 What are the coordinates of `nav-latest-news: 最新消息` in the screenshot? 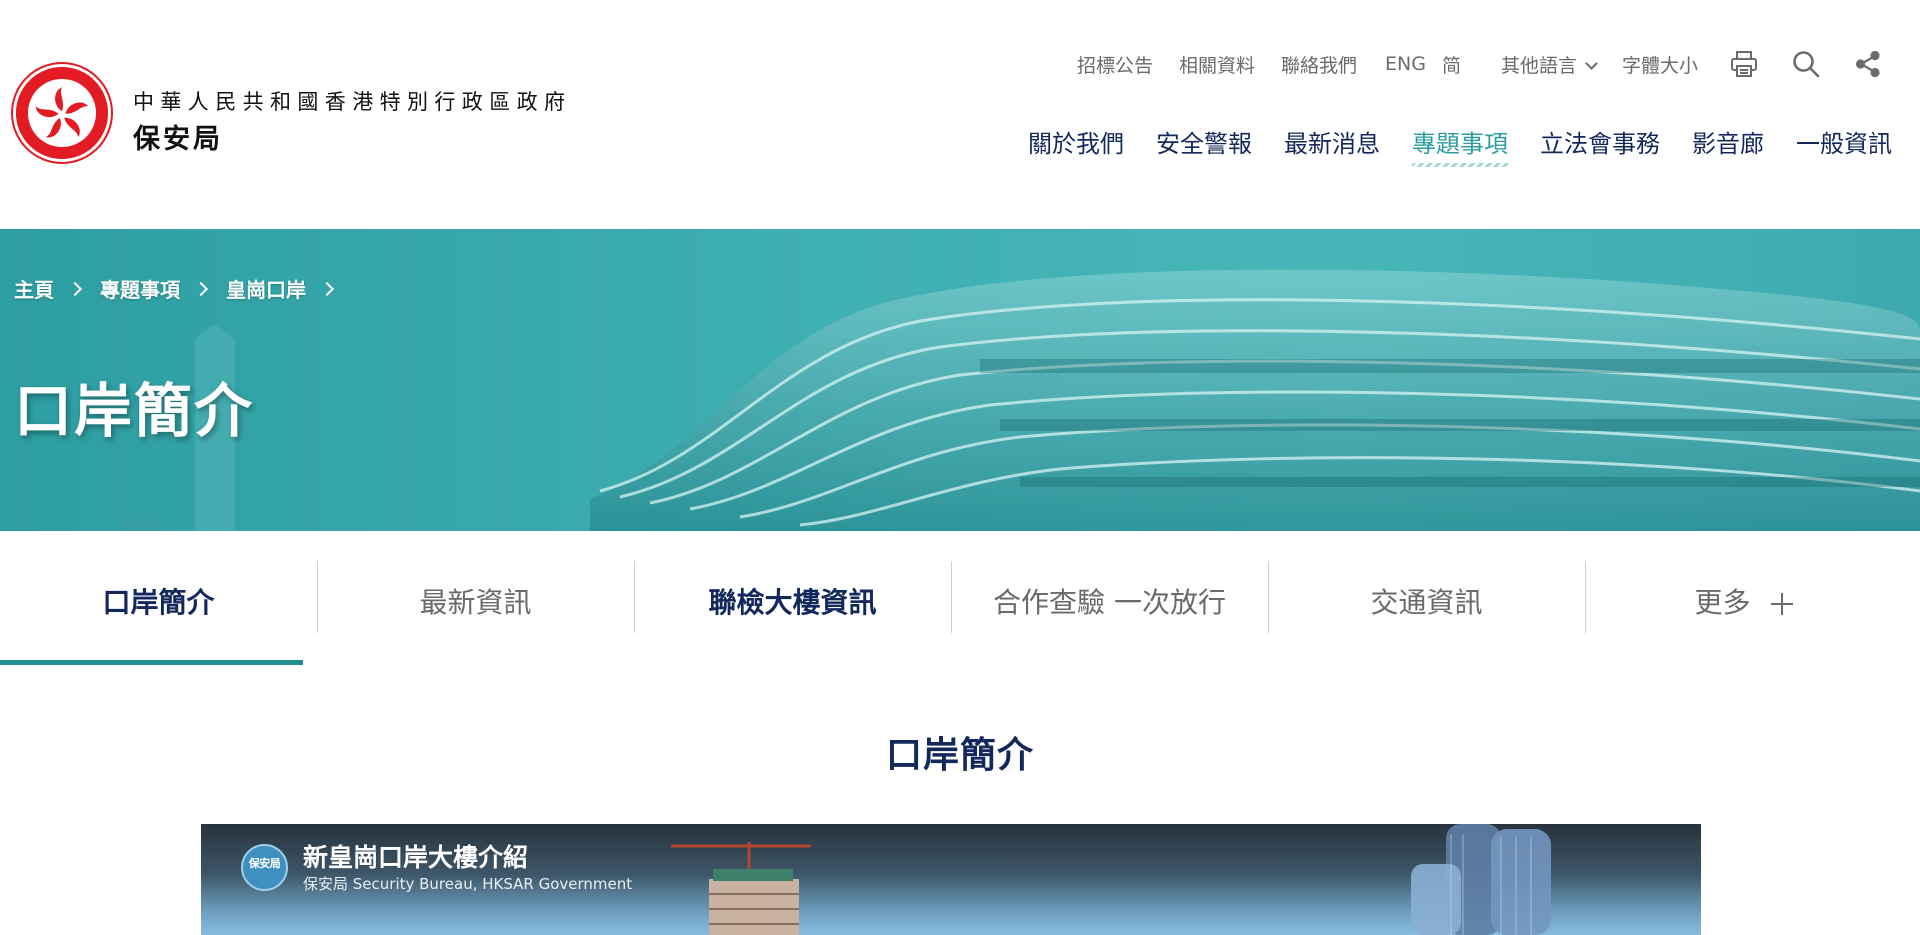 It's located at (1332, 143).